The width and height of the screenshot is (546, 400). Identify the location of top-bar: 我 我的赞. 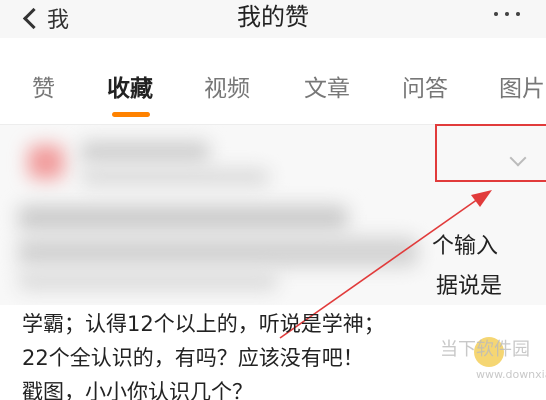
(273, 19).